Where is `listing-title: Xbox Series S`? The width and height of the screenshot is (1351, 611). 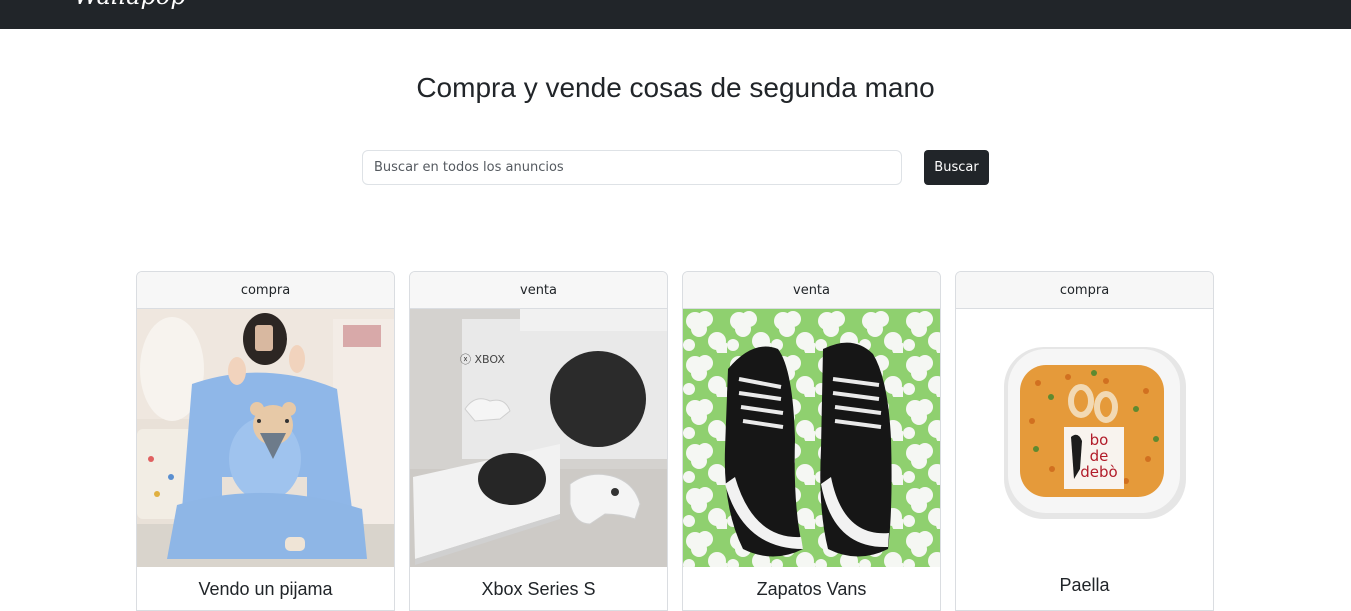
listing-title: Xbox Series S is located at coordinates (538, 589).